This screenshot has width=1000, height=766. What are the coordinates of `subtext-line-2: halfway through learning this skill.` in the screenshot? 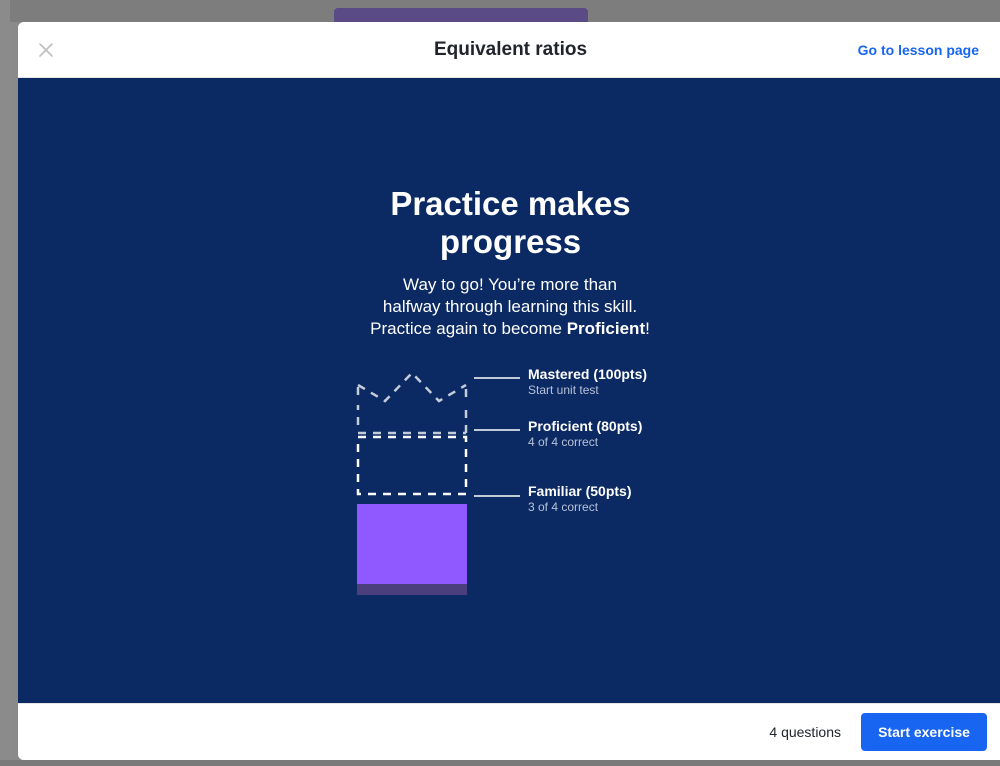 It's located at (510, 306).